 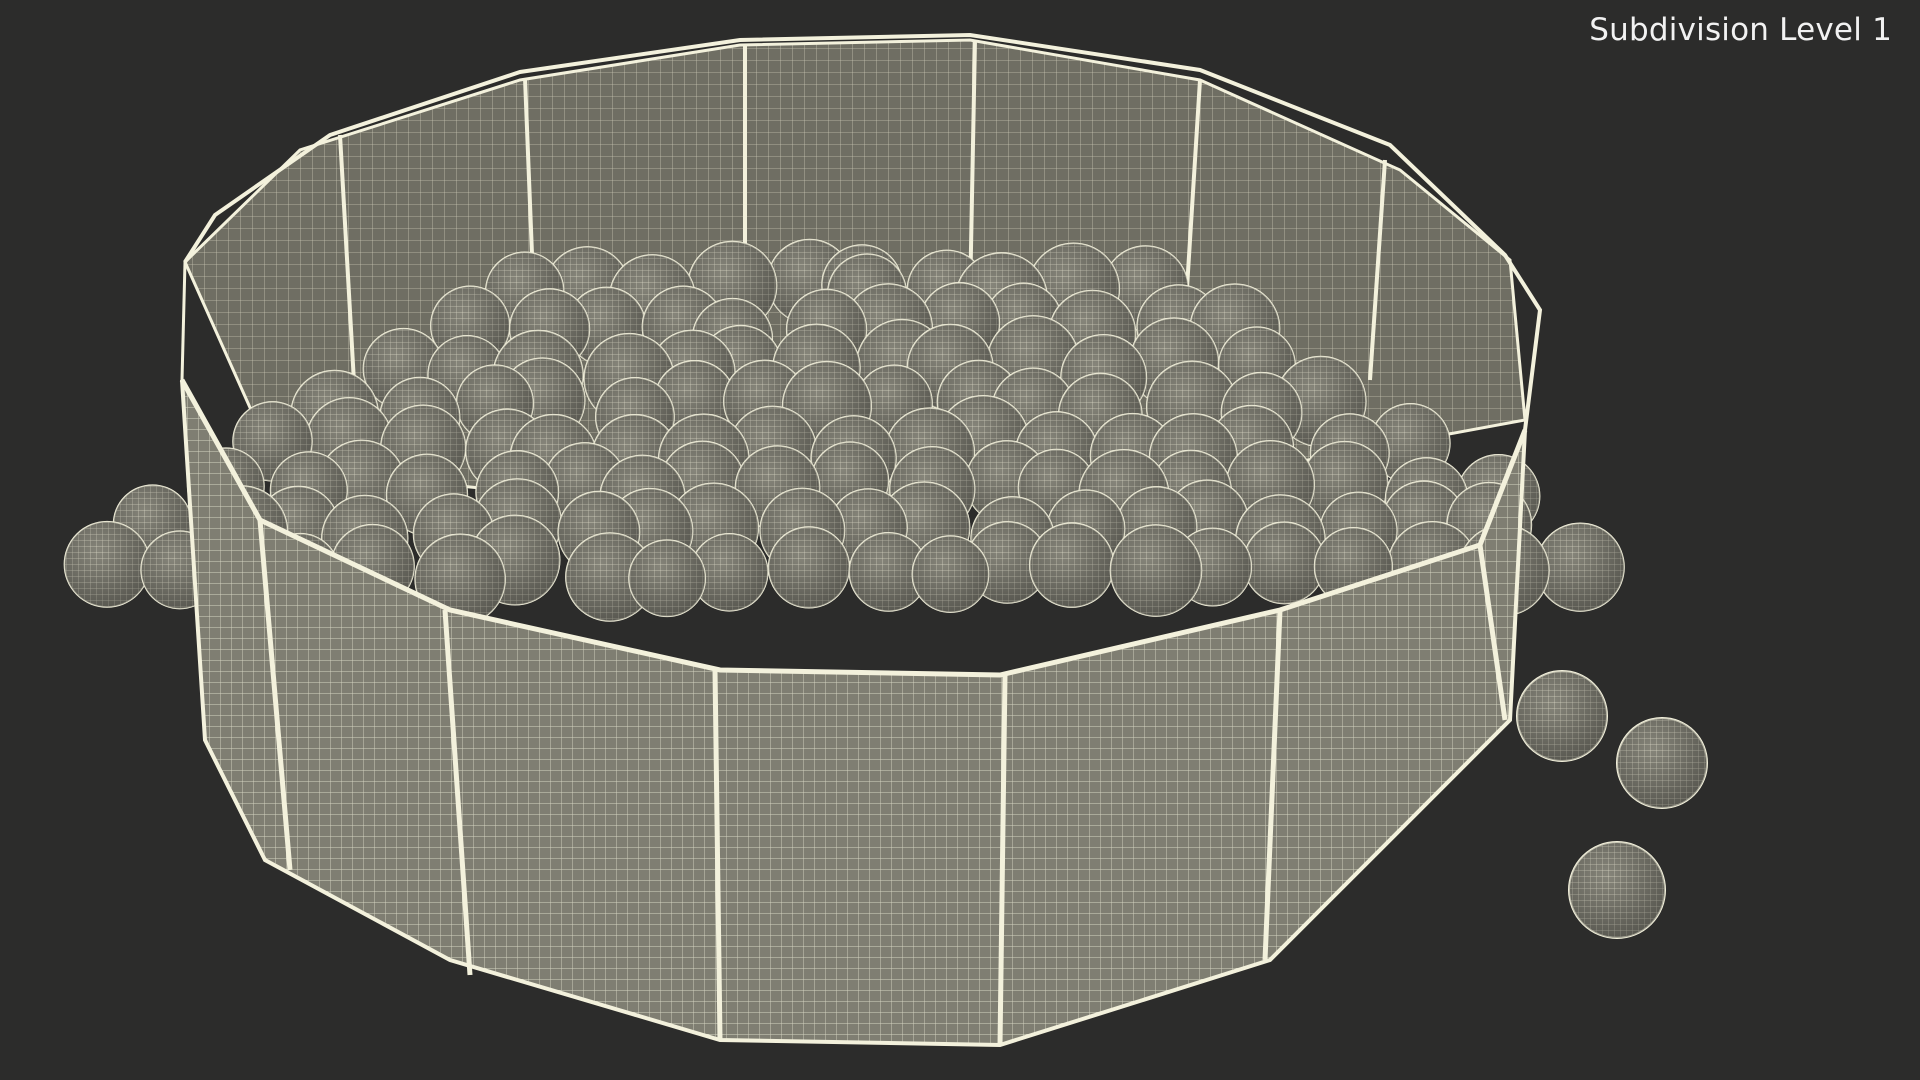 I want to click on loose-balls, so click(x=1612, y=804).